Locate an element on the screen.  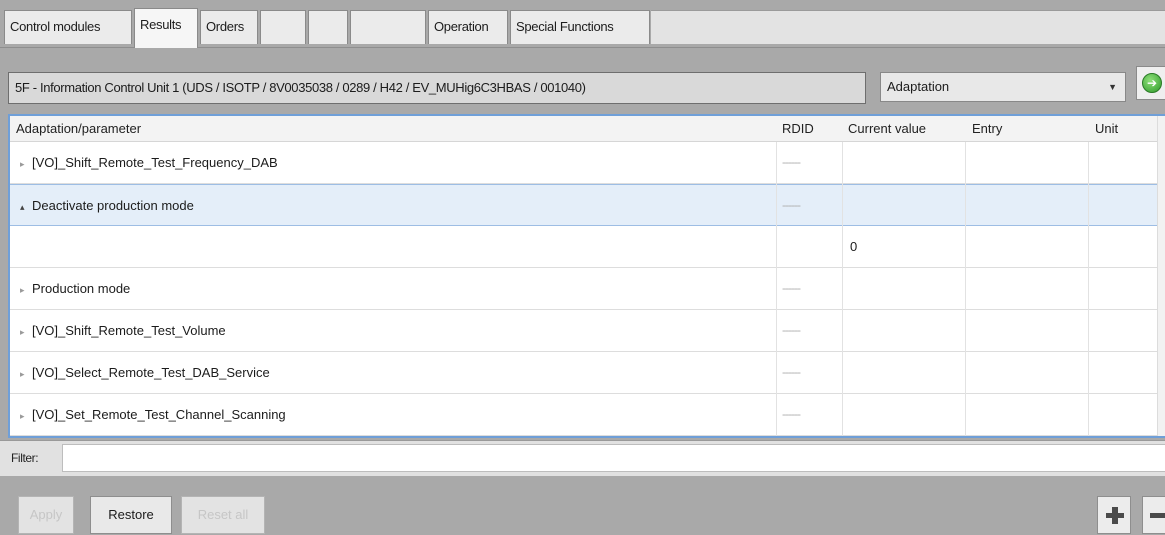
table-row: ▸ [VO]_Shift_Remote_Test_Volume ------ is located at coordinates (587, 331).